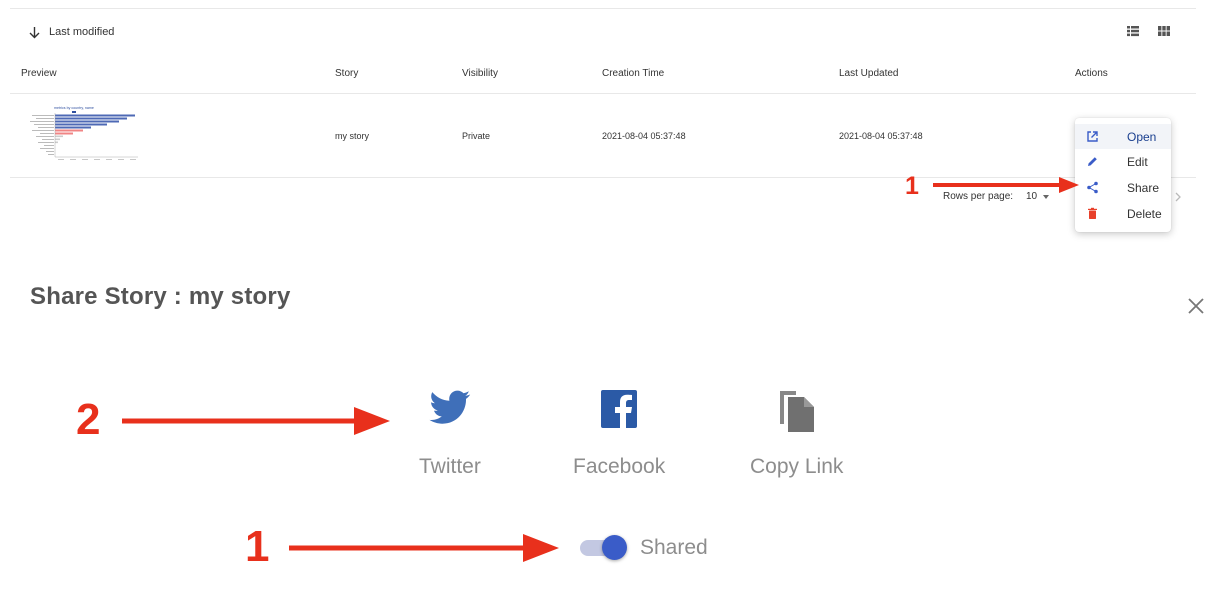 Image resolution: width=1221 pixels, height=598 pixels. What do you see at coordinates (347, 73) in the screenshot?
I see `column-header-story: Story` at bounding box center [347, 73].